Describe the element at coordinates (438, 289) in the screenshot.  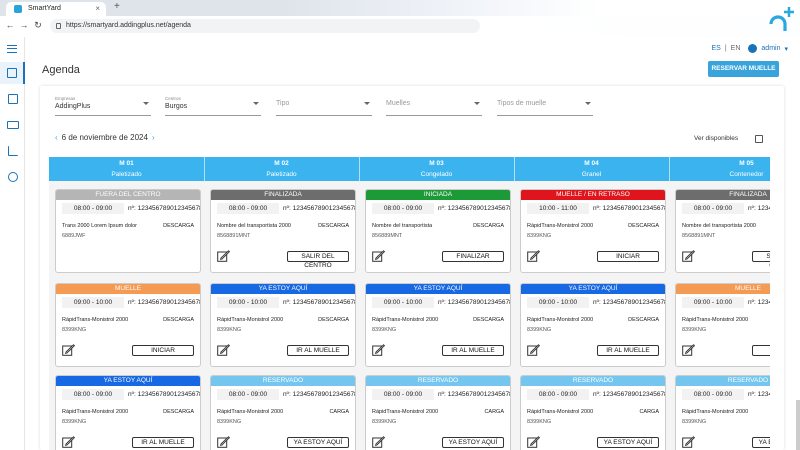
I see `status-badge: YA ESTOY AQUÍ` at that location.